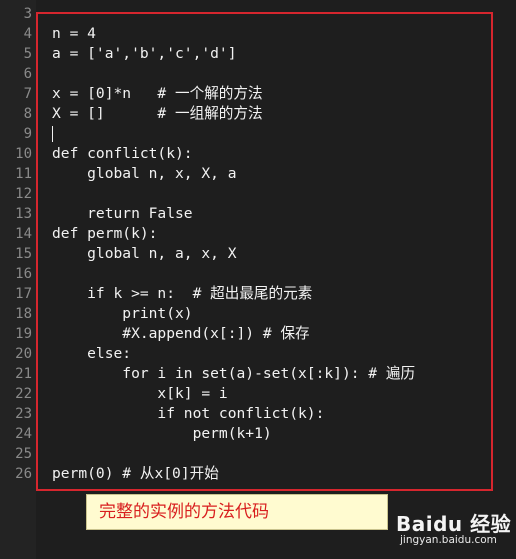 The width and height of the screenshot is (516, 559). What do you see at coordinates (27, 34) in the screenshot?
I see `line-number: 4` at bounding box center [27, 34].